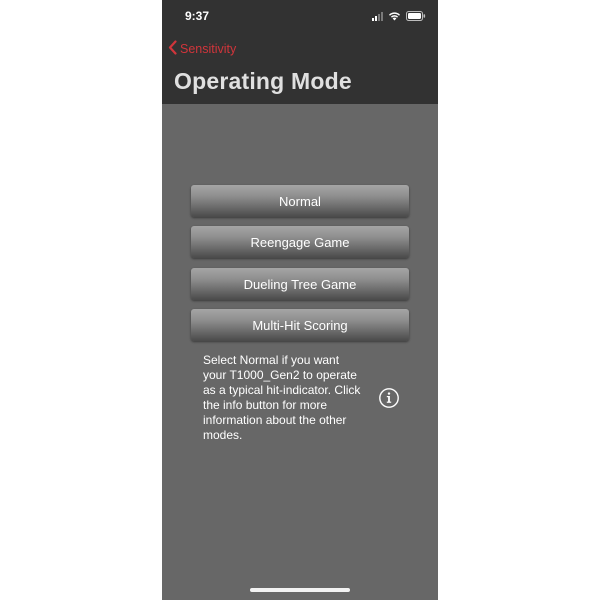 The height and width of the screenshot is (600, 600). I want to click on cellular-signal-icon, so click(377, 16).